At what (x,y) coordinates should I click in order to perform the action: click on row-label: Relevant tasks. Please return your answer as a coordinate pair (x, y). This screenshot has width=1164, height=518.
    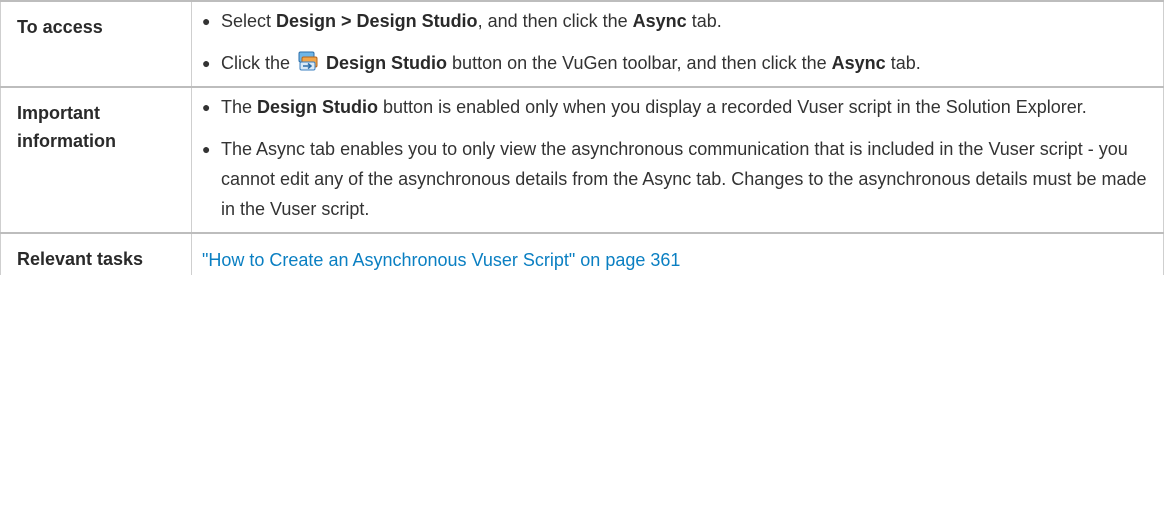
    Looking at the image, I should click on (96, 254).